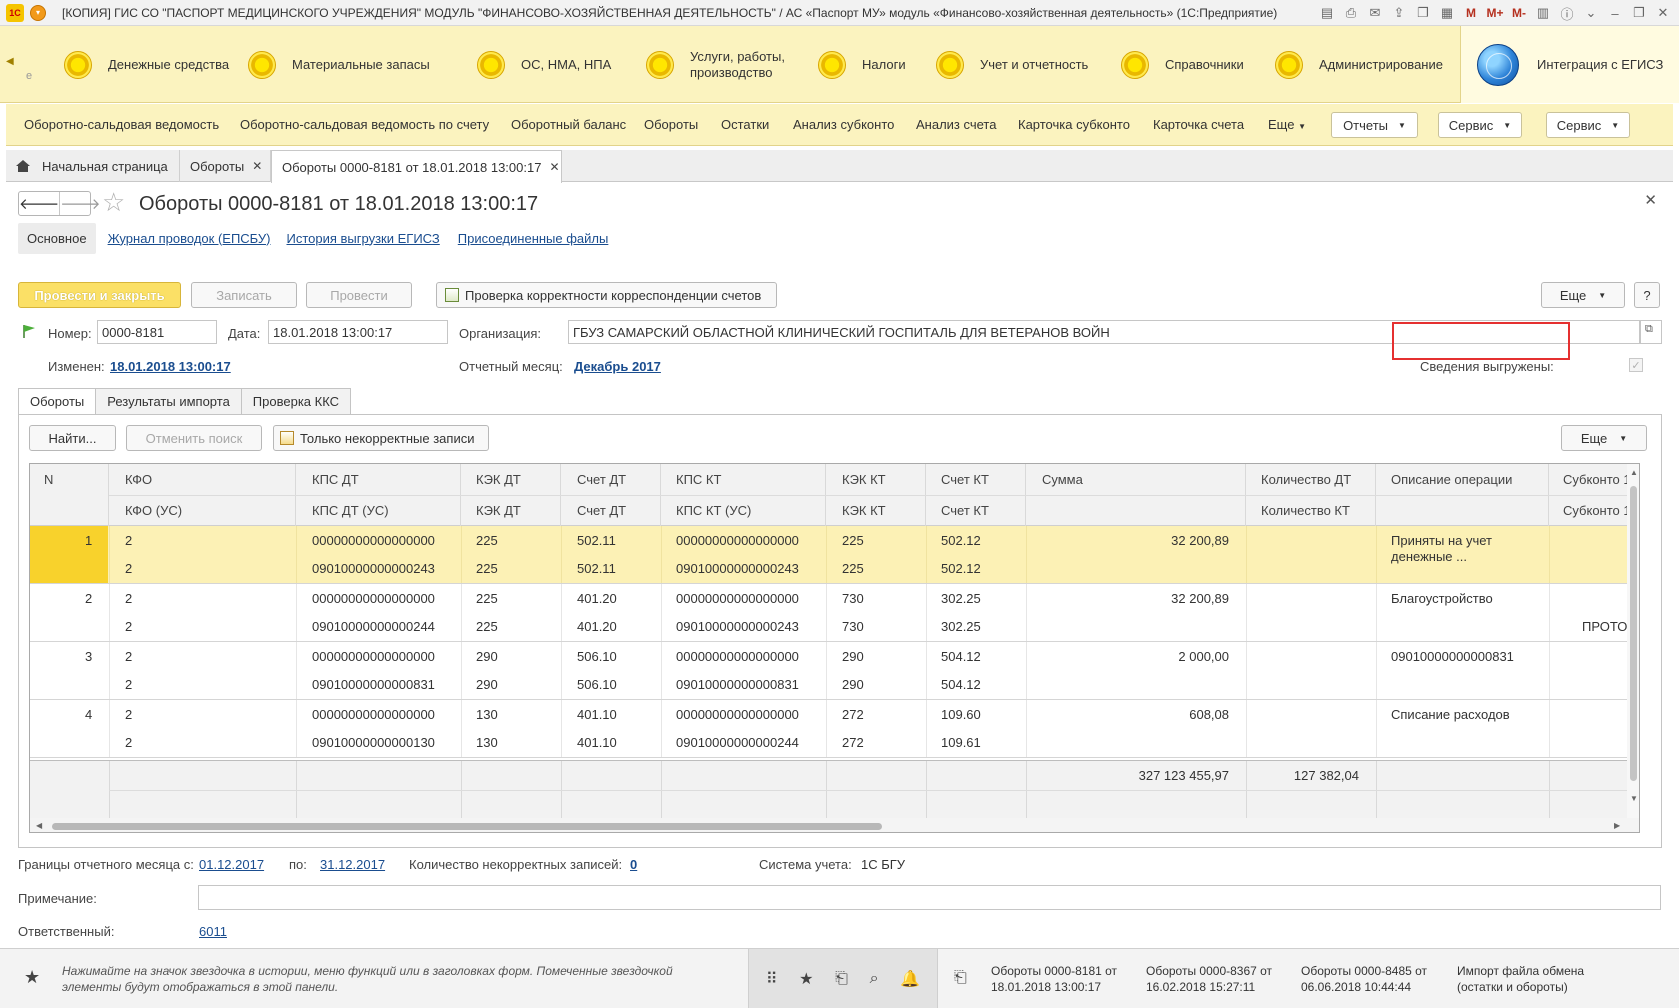 The height and width of the screenshot is (1008, 1679). Describe the element at coordinates (1604, 438) in the screenshot. I see `grid-more-button: Еще ▼` at that location.